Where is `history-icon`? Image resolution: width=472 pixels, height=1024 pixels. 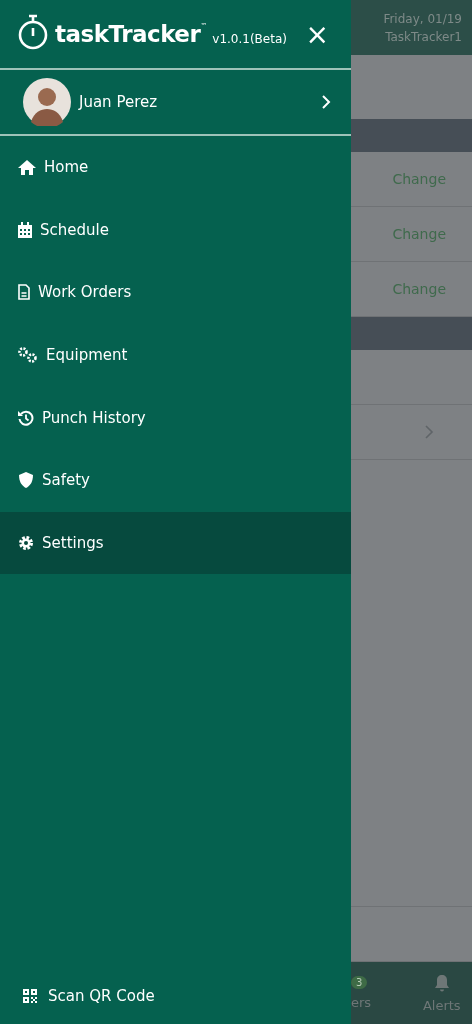
history-icon is located at coordinates (26, 417).